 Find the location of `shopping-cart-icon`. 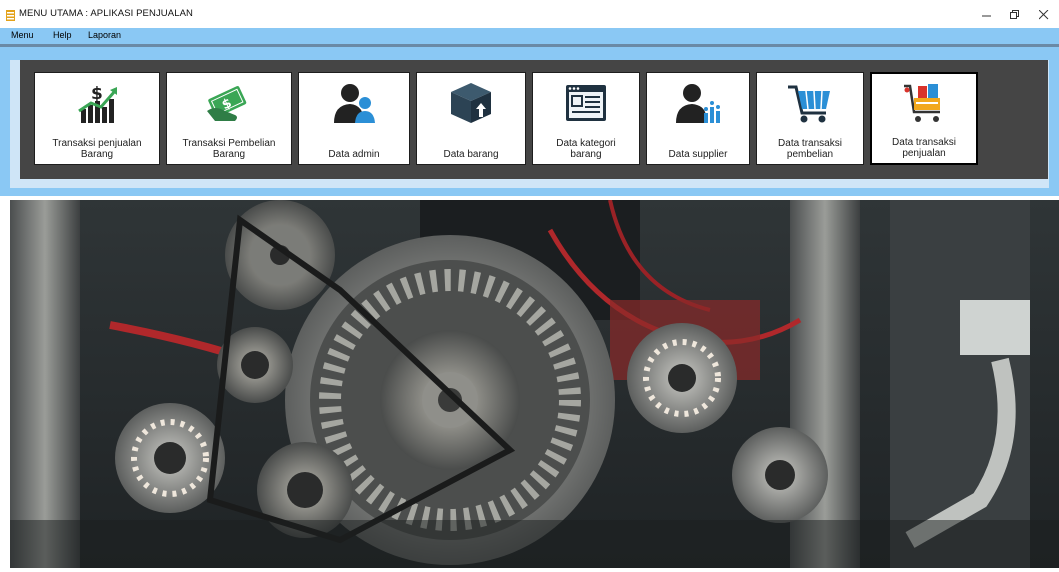

shopping-cart-icon is located at coordinates (809, 104).